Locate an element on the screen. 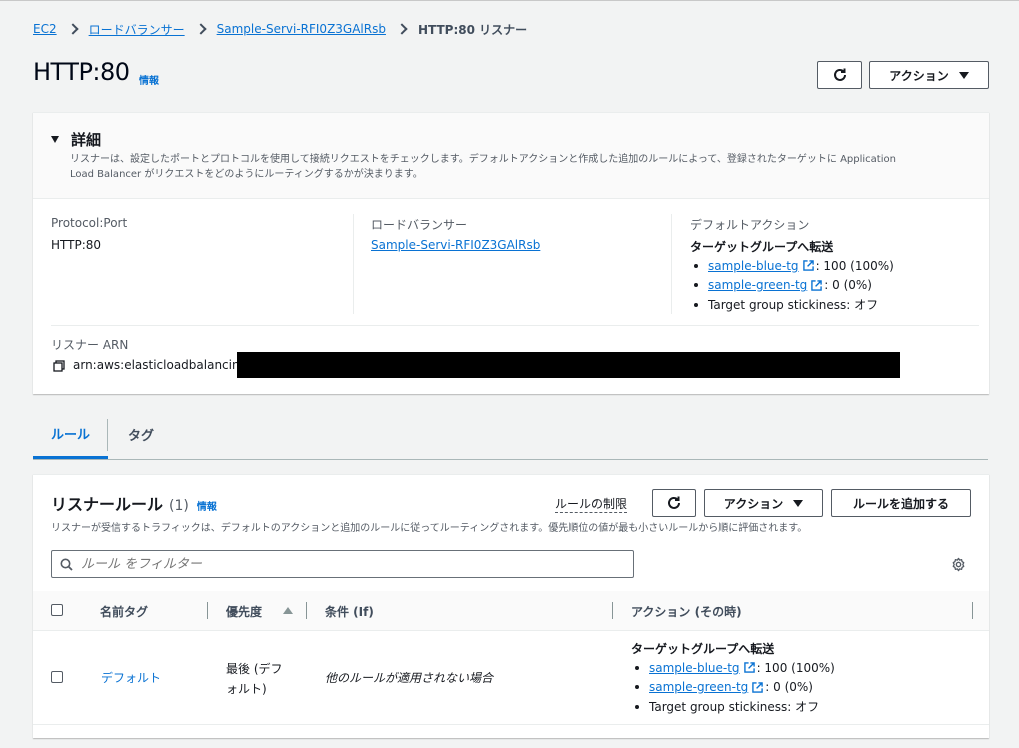 This screenshot has height=748, width=1019. rule-target-group-green-weight: : 0 (0%) is located at coordinates (789, 687).